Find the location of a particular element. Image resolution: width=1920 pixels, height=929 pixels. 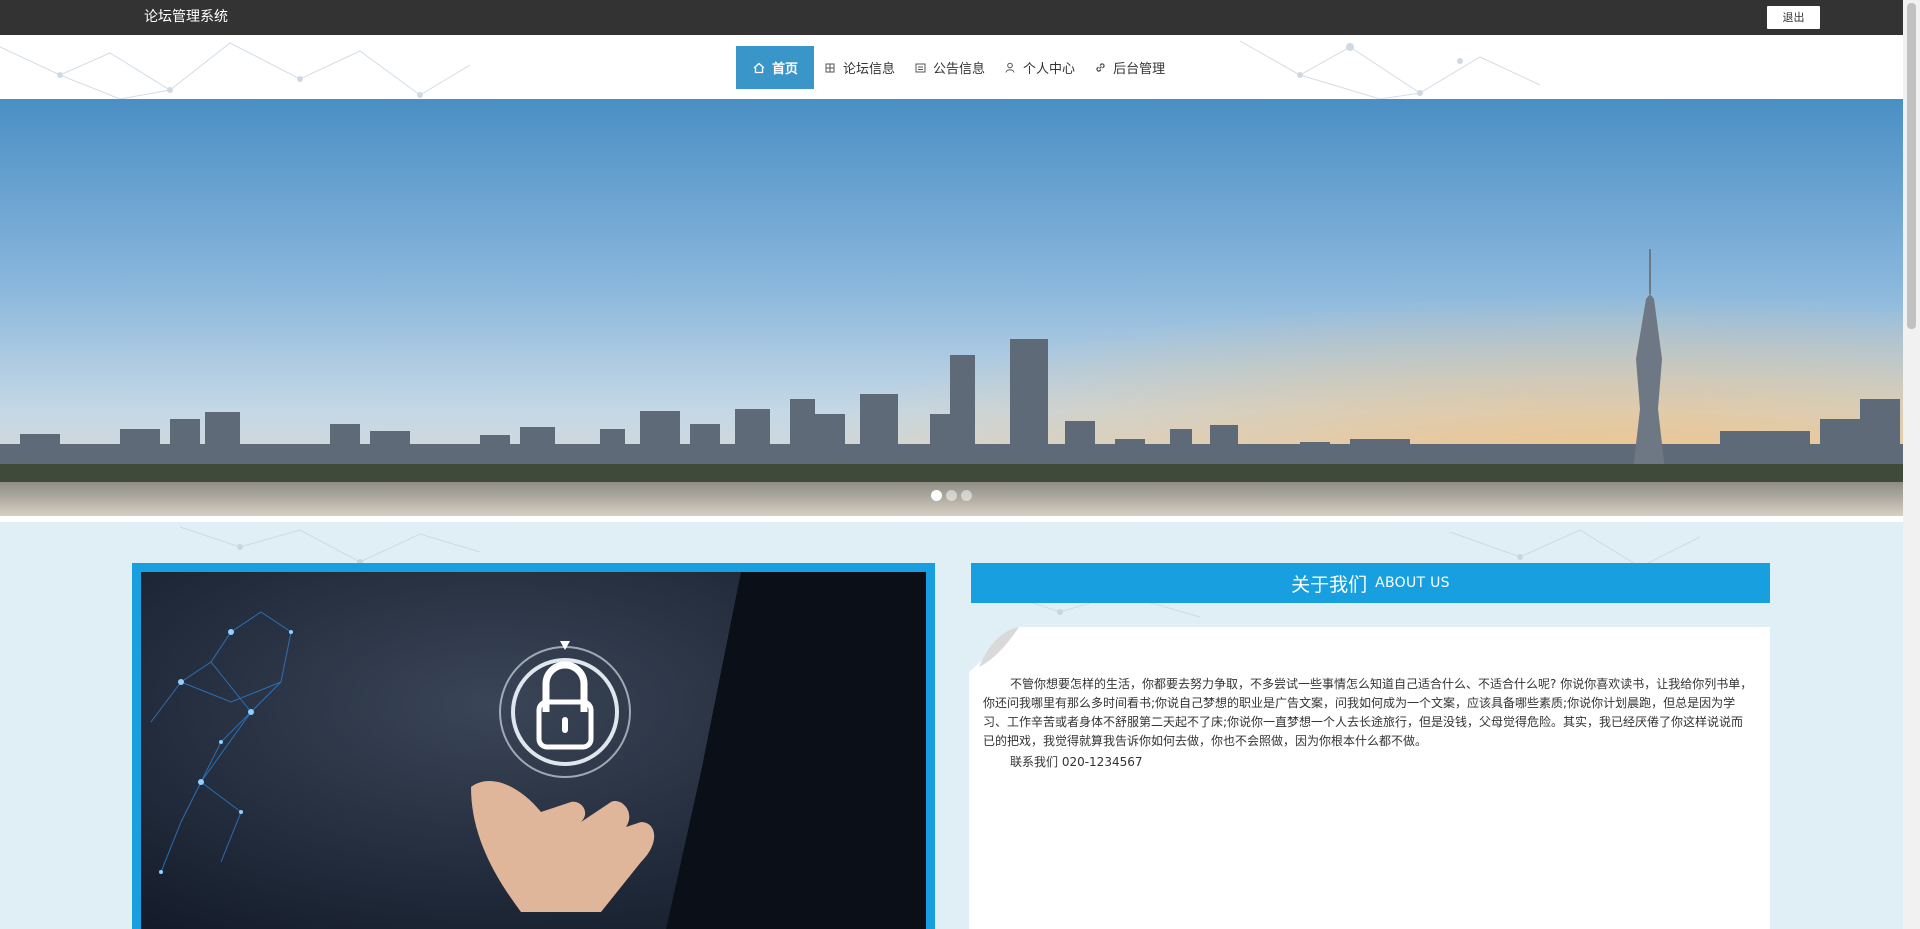

nav-profile: 个人中心 is located at coordinates (1039, 67).